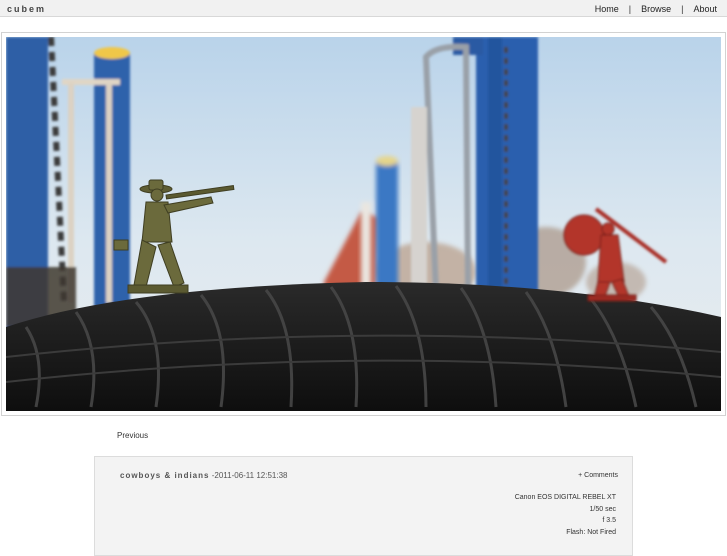  What do you see at coordinates (251, 475) in the screenshot?
I see `photo-date: 2011-06-11 12:51:38` at bounding box center [251, 475].